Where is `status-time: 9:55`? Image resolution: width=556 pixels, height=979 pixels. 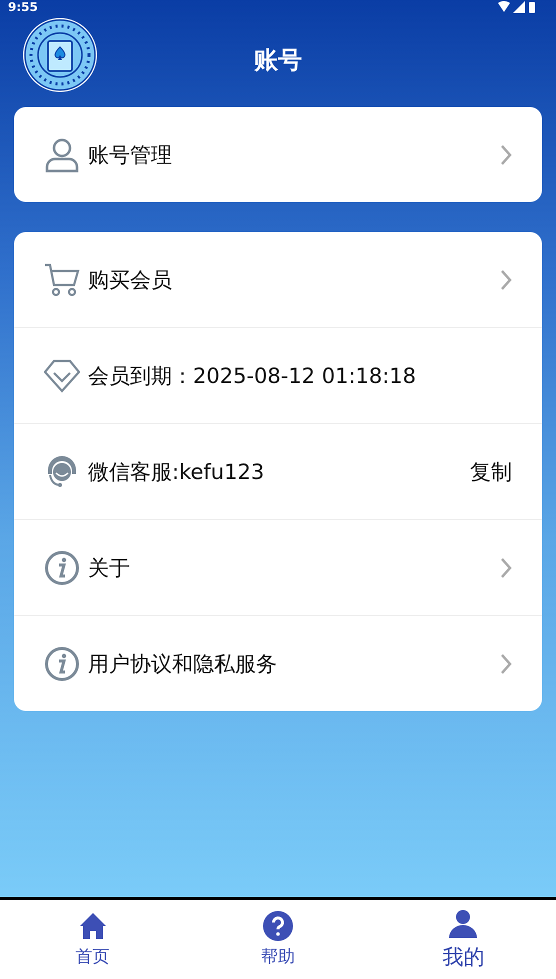
status-time: 9:55 is located at coordinates (23, 7).